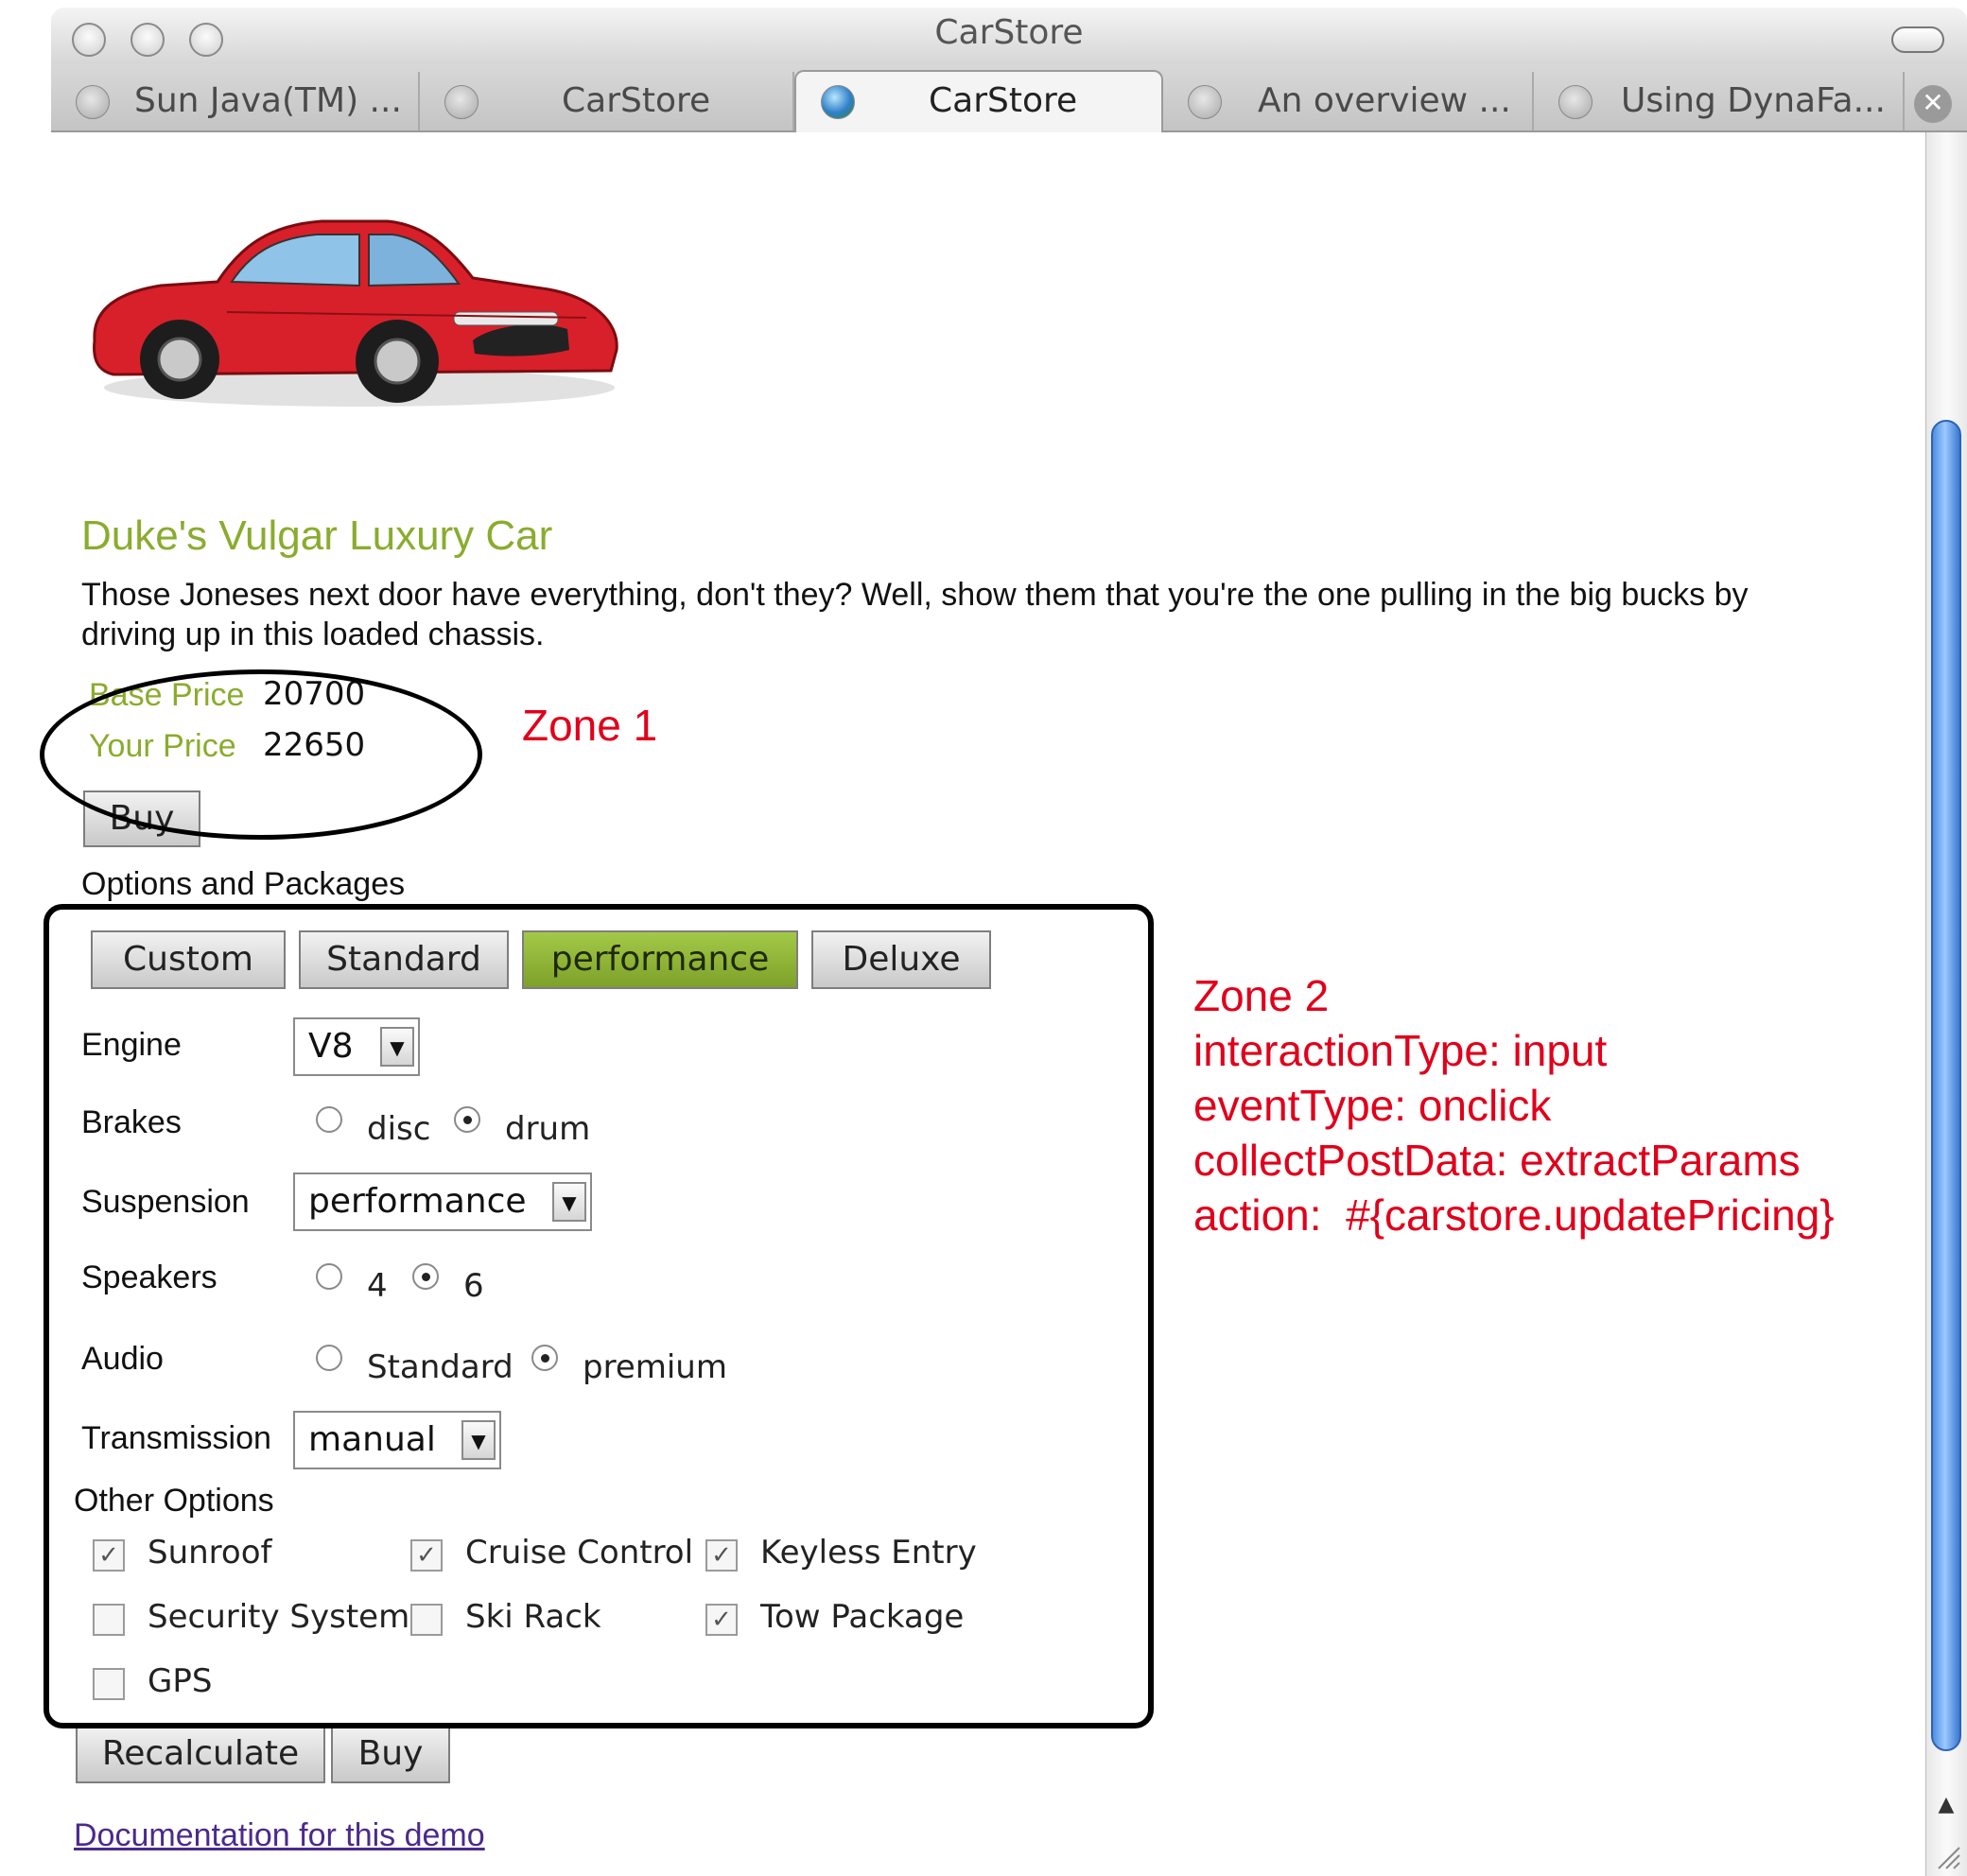 This screenshot has width=1967, height=1876. What do you see at coordinates (261, 754) in the screenshot?
I see `zone-1-ellipse` at bounding box center [261, 754].